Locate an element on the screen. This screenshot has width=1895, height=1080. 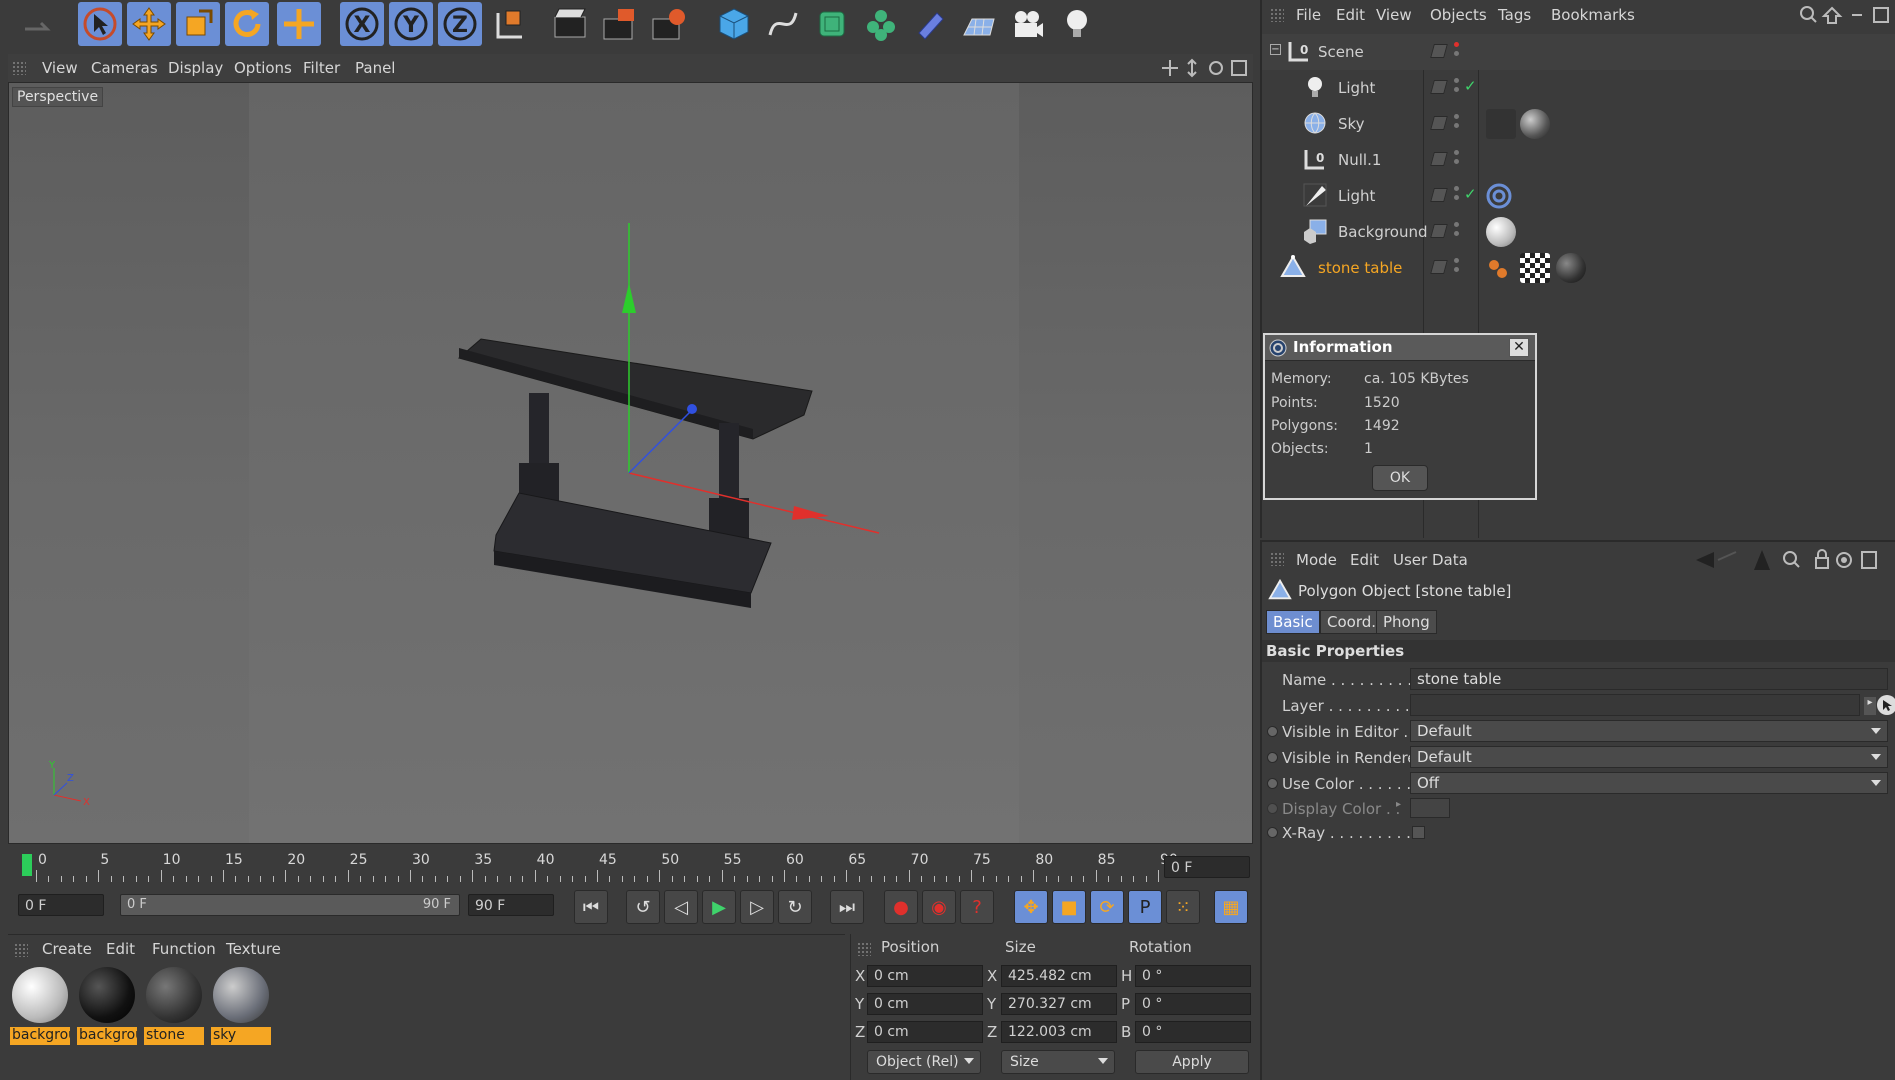
material-stone: stone is located at coordinates (174, 1005).